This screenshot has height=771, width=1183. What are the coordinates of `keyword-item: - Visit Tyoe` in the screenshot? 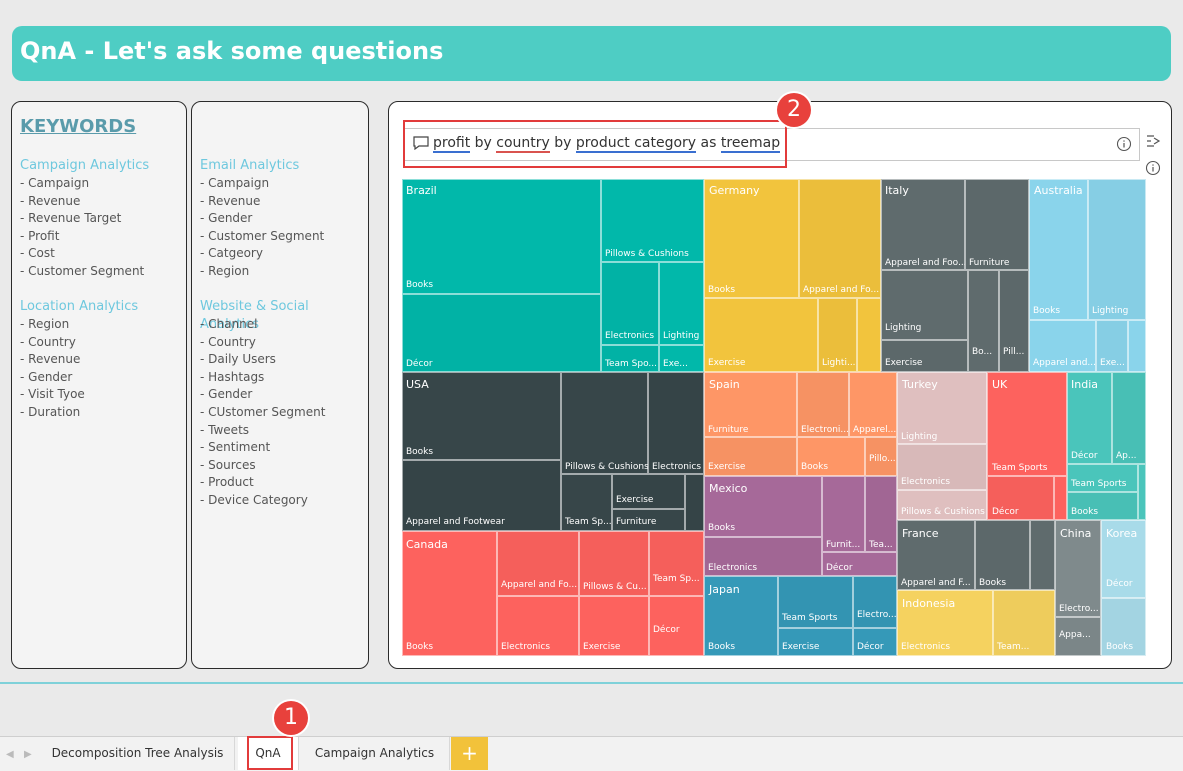 It's located at (52, 394).